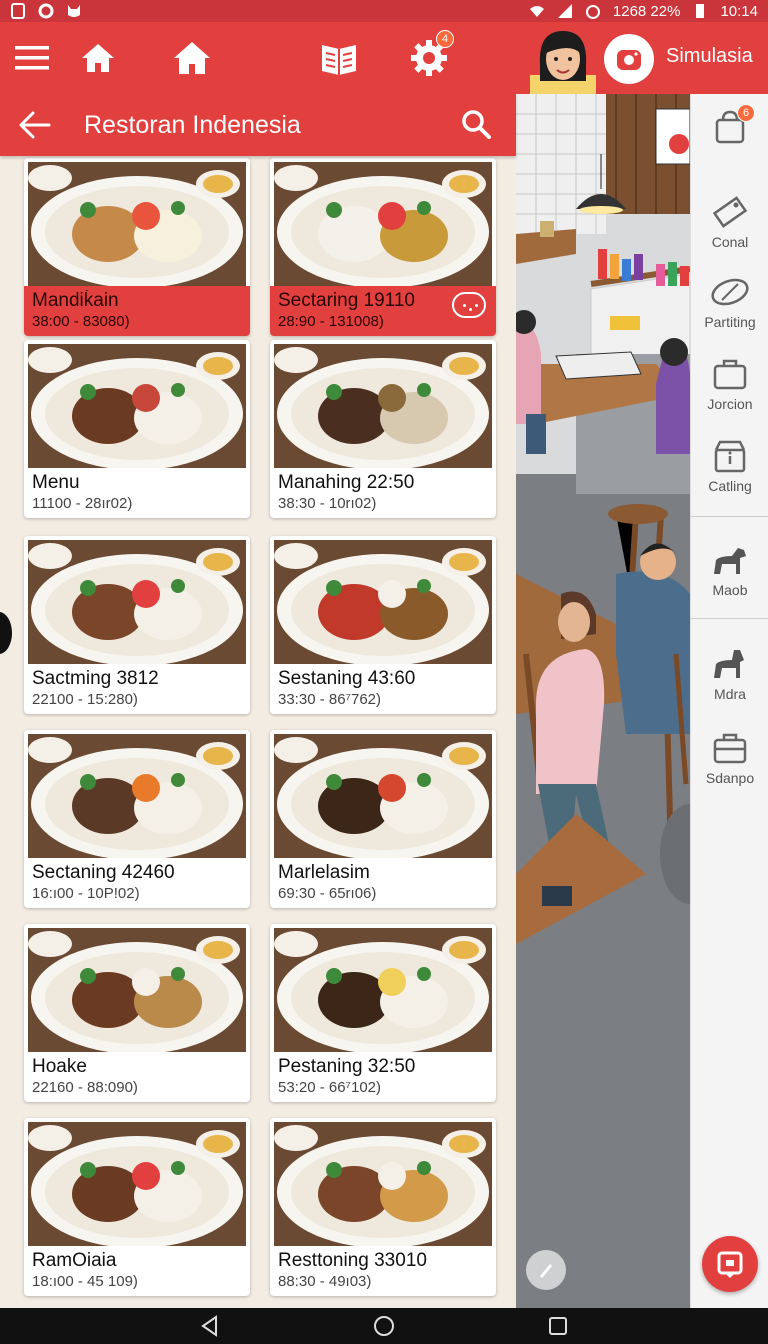 This screenshot has width=768, height=1344. What do you see at coordinates (563, 60) in the screenshot?
I see `avatar` at bounding box center [563, 60].